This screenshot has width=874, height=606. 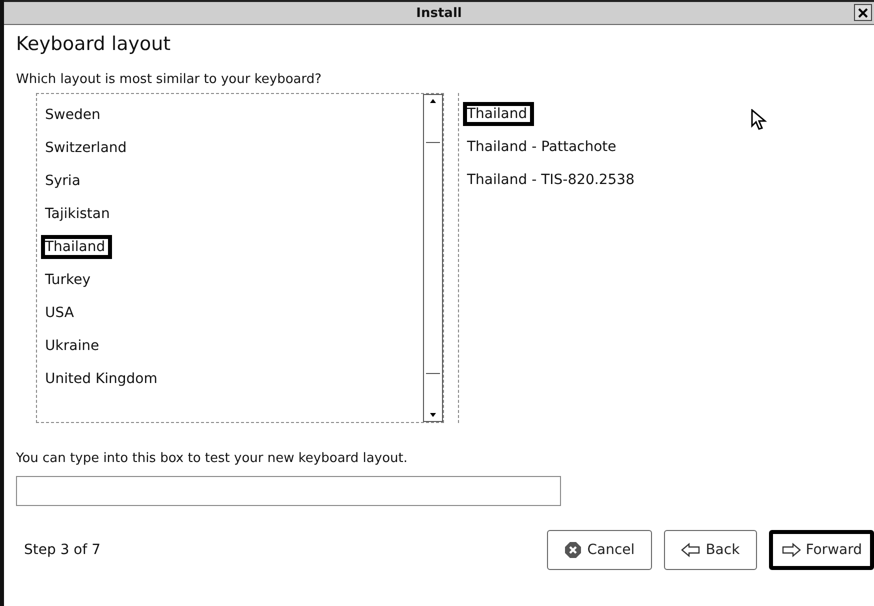 I want to click on mouse-pointer-icon, so click(x=759, y=120).